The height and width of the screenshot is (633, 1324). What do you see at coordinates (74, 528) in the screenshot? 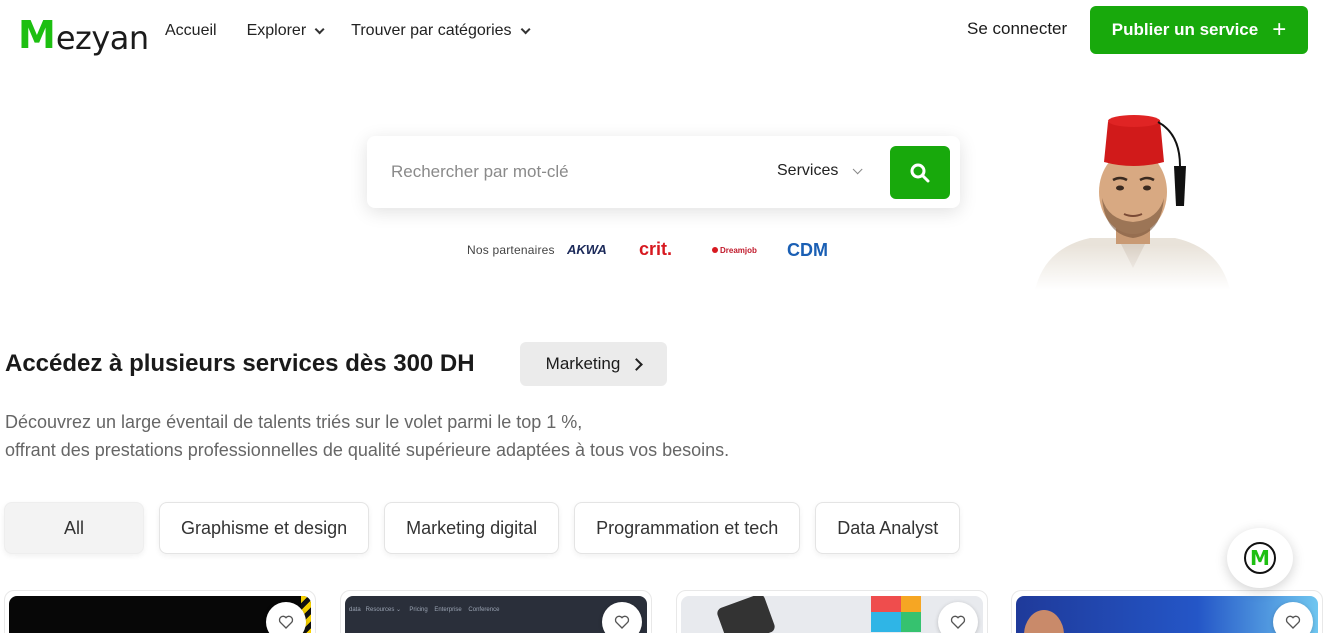
I see `filter-all: All` at bounding box center [74, 528].